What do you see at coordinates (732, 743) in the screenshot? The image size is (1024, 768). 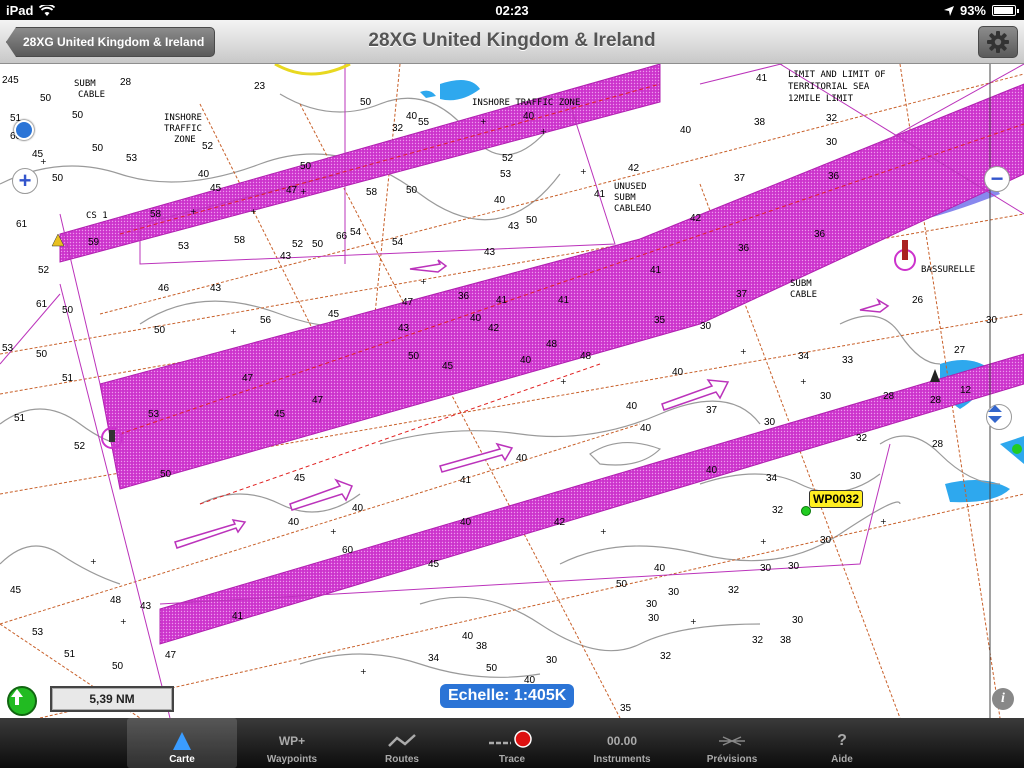 I see `tab-previsions: Prévisions` at bounding box center [732, 743].